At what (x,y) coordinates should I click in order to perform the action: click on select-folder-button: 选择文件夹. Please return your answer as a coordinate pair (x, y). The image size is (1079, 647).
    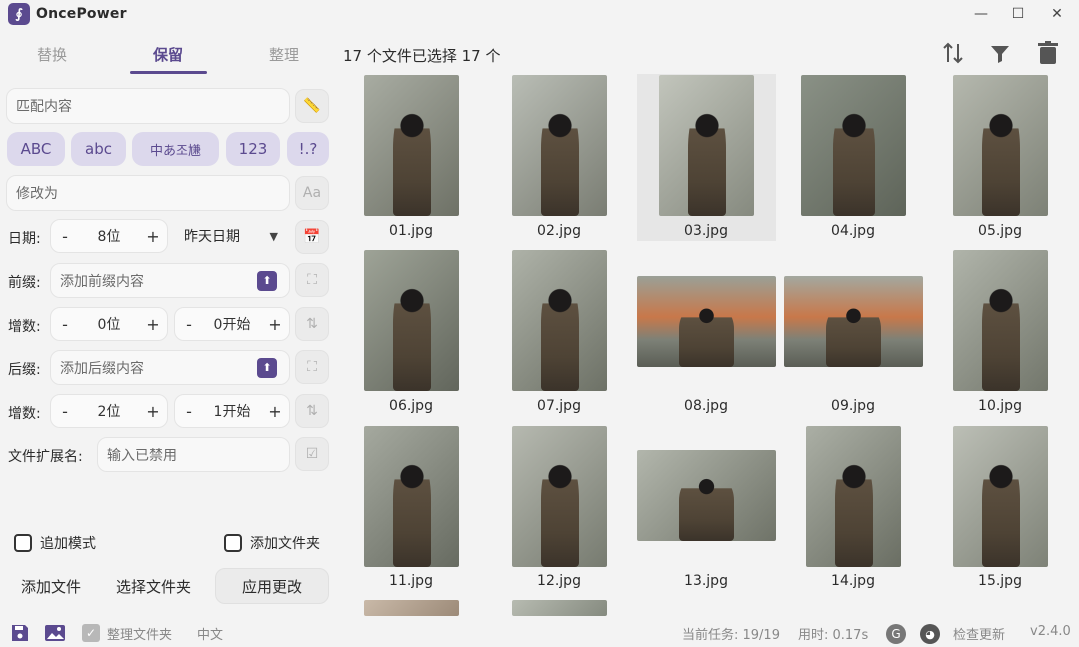
    Looking at the image, I should click on (153, 586).